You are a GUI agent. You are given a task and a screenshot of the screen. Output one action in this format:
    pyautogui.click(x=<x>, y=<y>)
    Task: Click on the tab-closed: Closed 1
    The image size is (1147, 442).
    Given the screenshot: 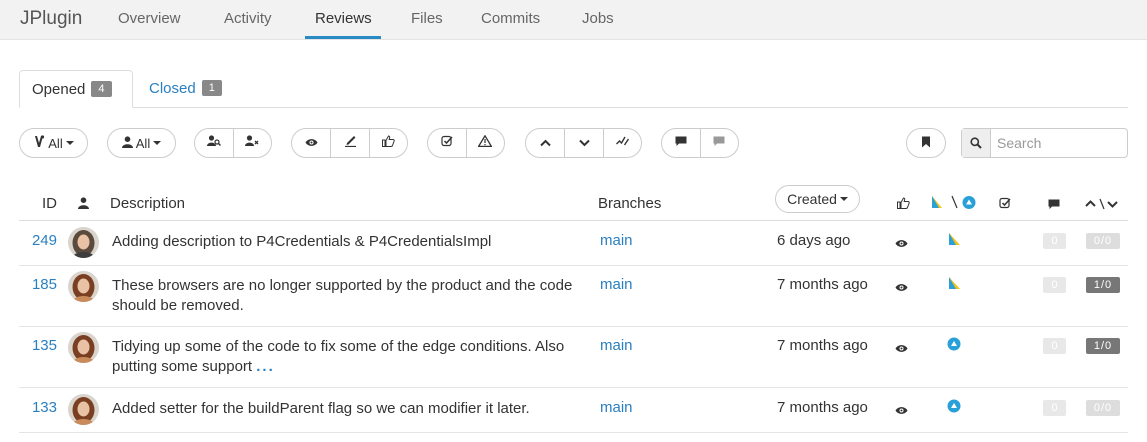 What is the action you would take?
    pyautogui.click(x=185, y=89)
    